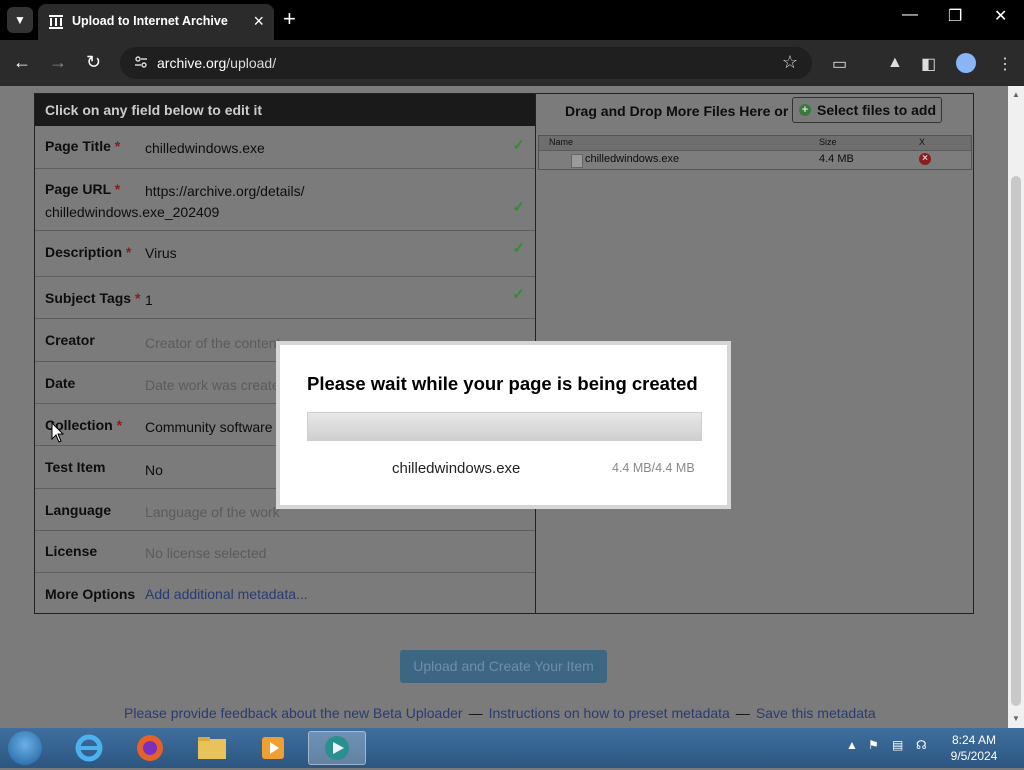 Image resolution: width=1024 pixels, height=770 pixels. What do you see at coordinates (922, 142) in the screenshot?
I see `col-remove: X` at bounding box center [922, 142].